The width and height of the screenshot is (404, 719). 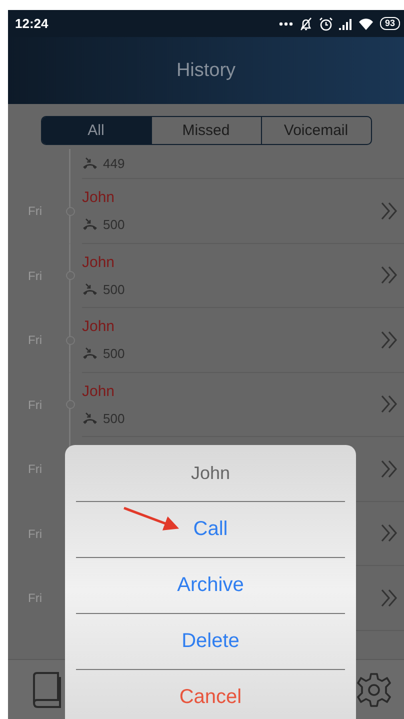 What do you see at coordinates (285, 24) in the screenshot?
I see `more-dots-icon` at bounding box center [285, 24].